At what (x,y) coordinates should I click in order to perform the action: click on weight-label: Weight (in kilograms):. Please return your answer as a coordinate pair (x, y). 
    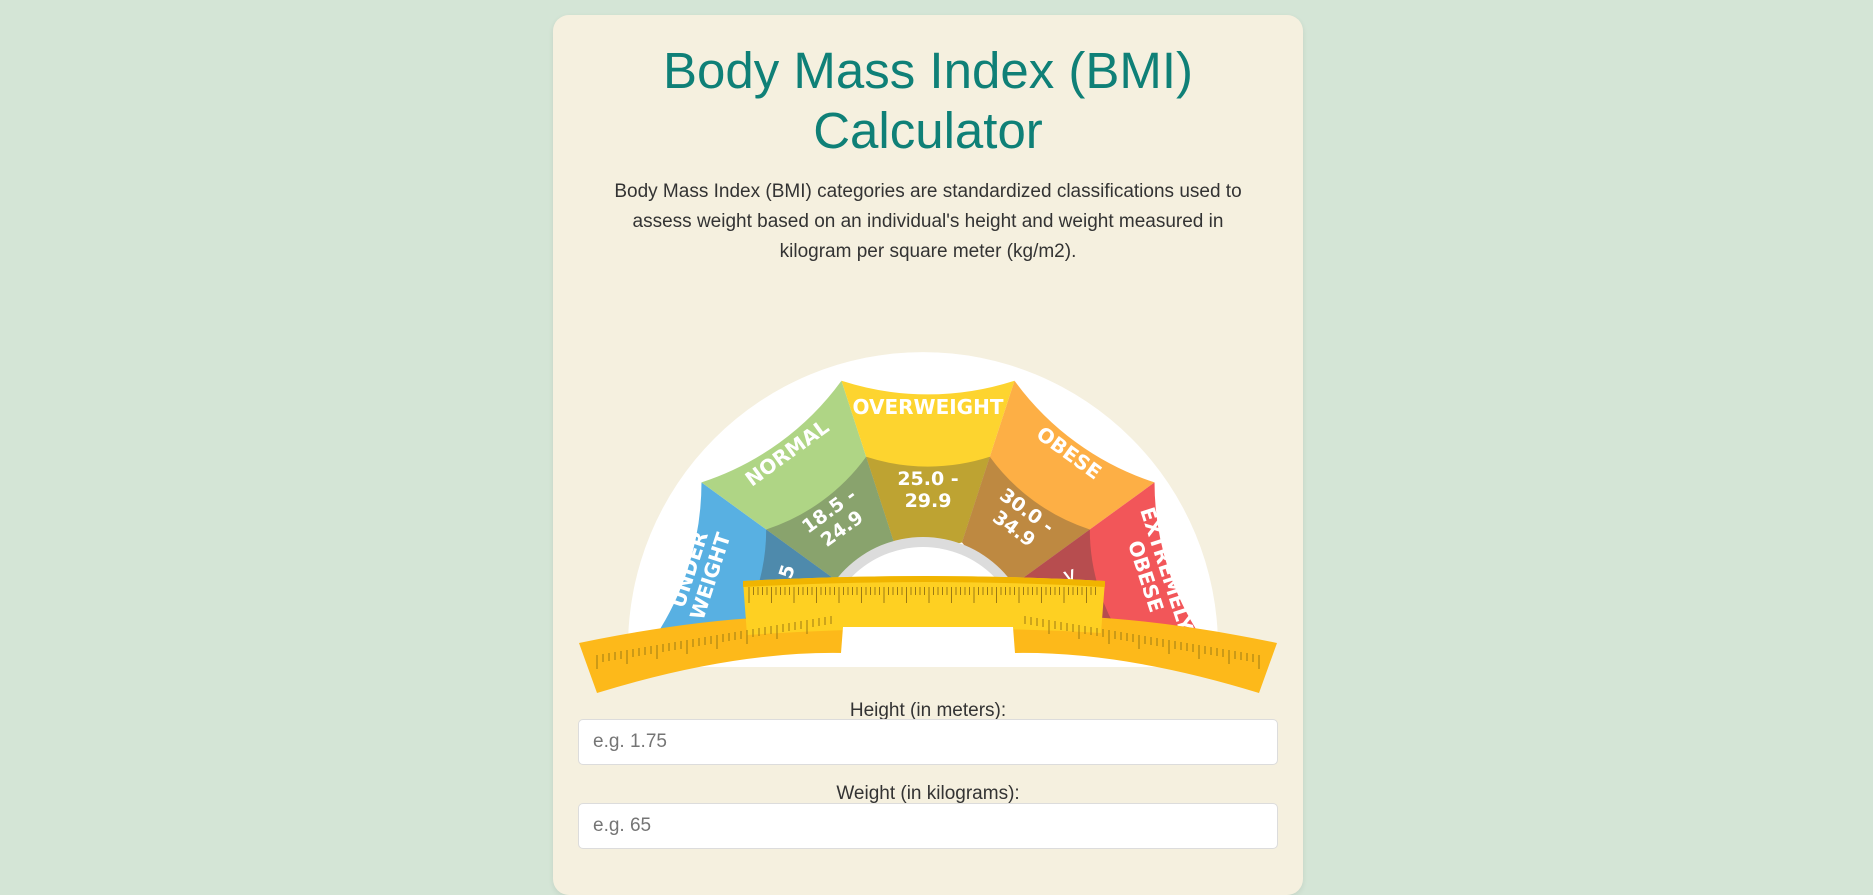
    Looking at the image, I should click on (928, 793).